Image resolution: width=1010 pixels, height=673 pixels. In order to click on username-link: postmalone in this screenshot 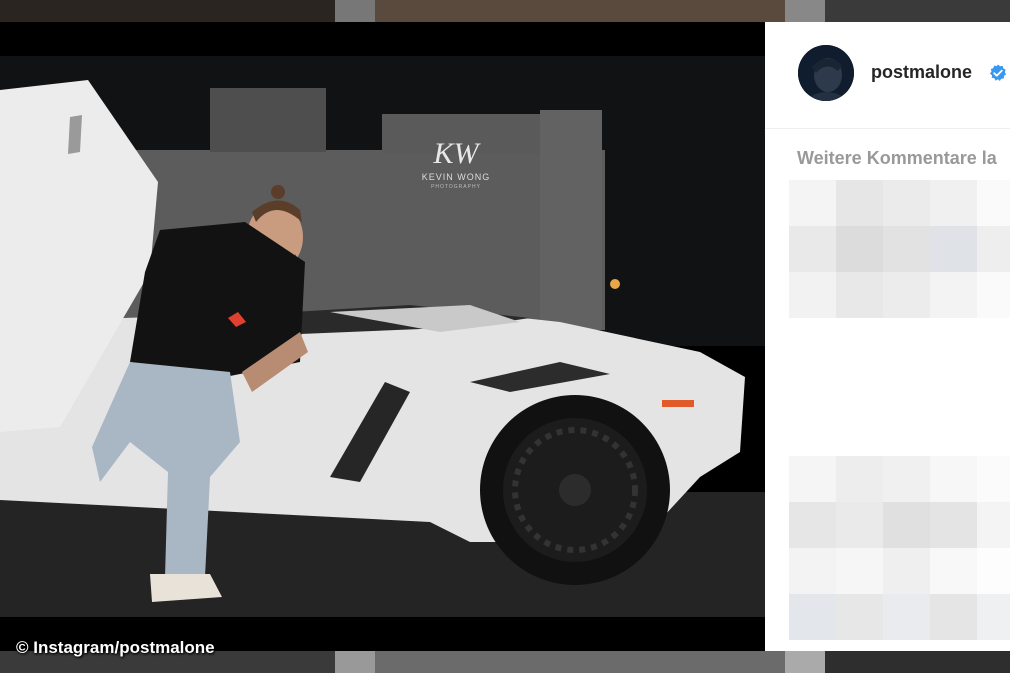, I will do `click(921, 72)`.